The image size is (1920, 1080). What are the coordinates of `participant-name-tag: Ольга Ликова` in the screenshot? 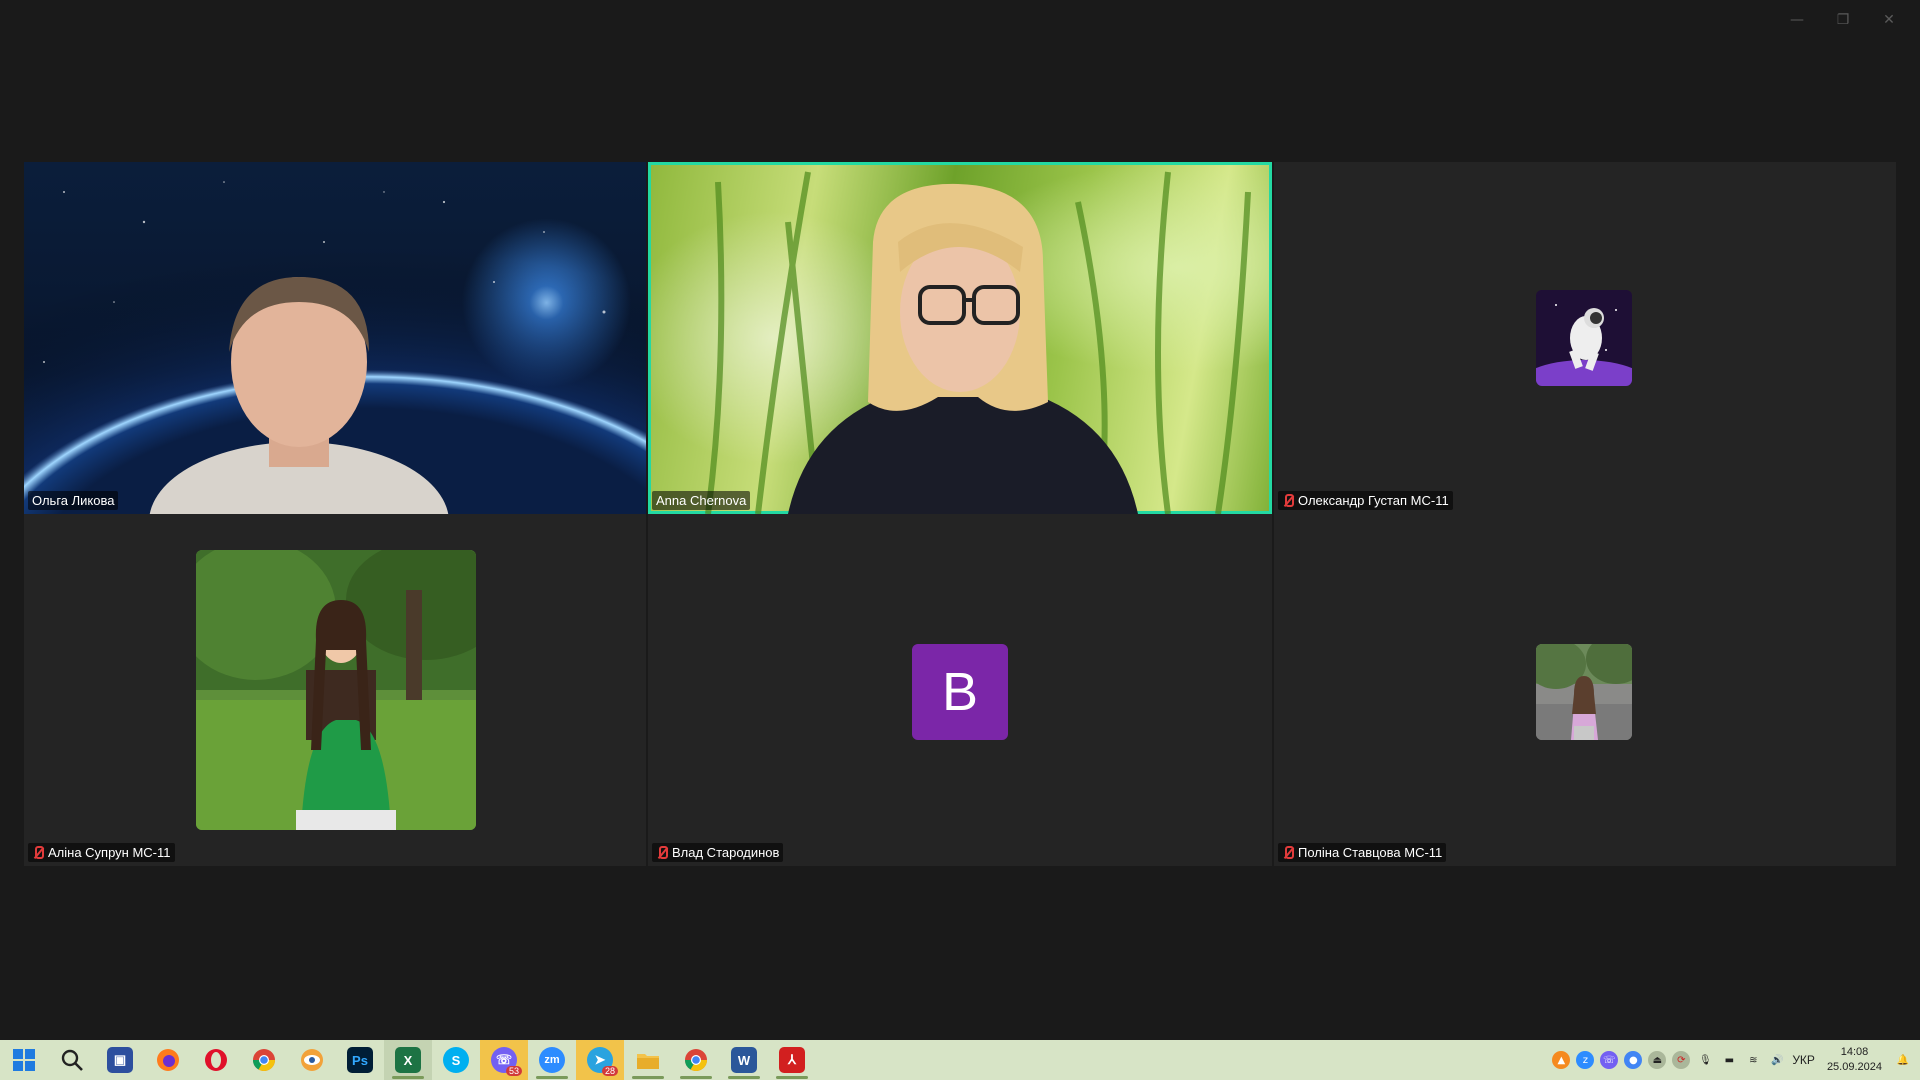 It's located at (73, 500).